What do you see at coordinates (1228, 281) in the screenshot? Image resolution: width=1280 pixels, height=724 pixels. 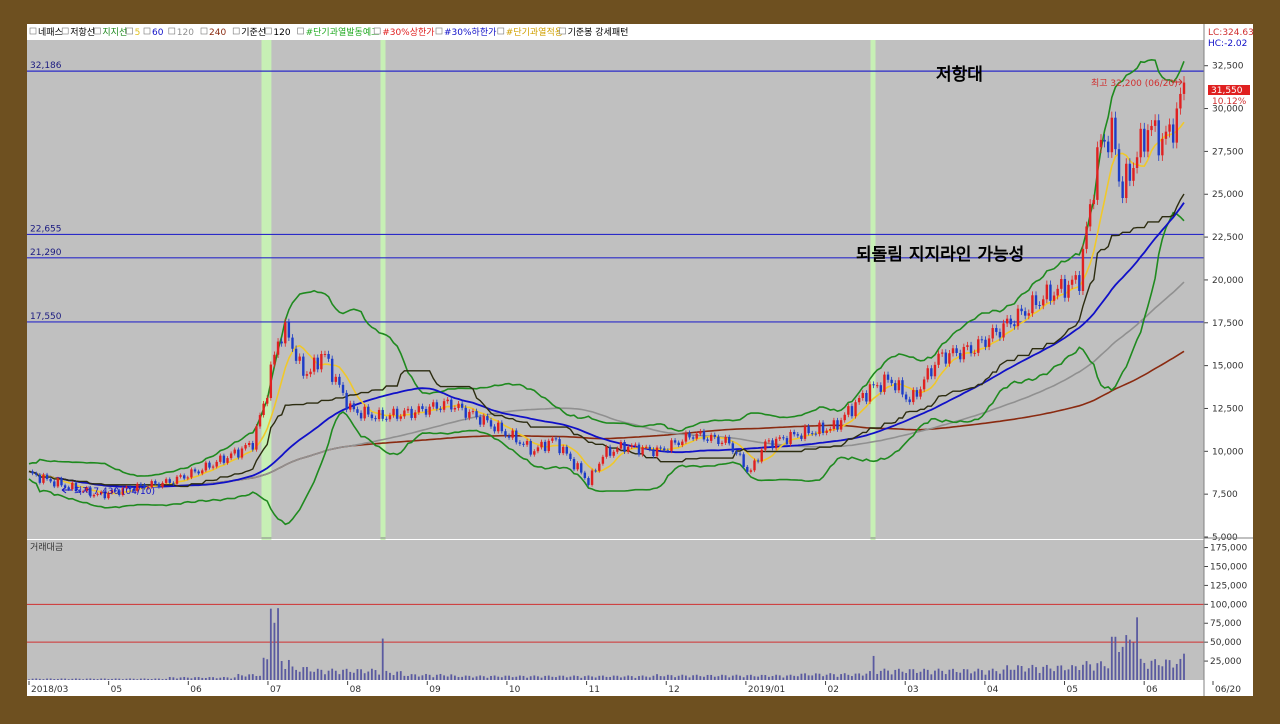 I see `price-tick-label: 20,000` at bounding box center [1228, 281].